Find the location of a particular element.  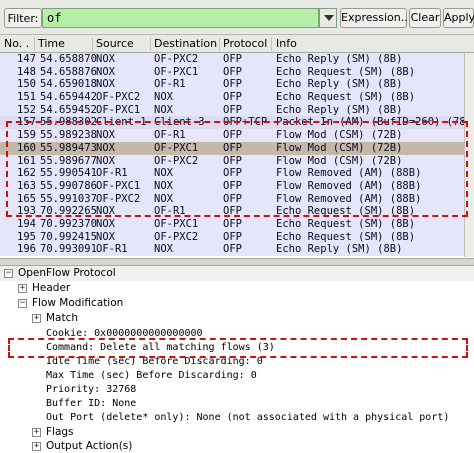

packet-time: 54.659442 is located at coordinates (68, 97).